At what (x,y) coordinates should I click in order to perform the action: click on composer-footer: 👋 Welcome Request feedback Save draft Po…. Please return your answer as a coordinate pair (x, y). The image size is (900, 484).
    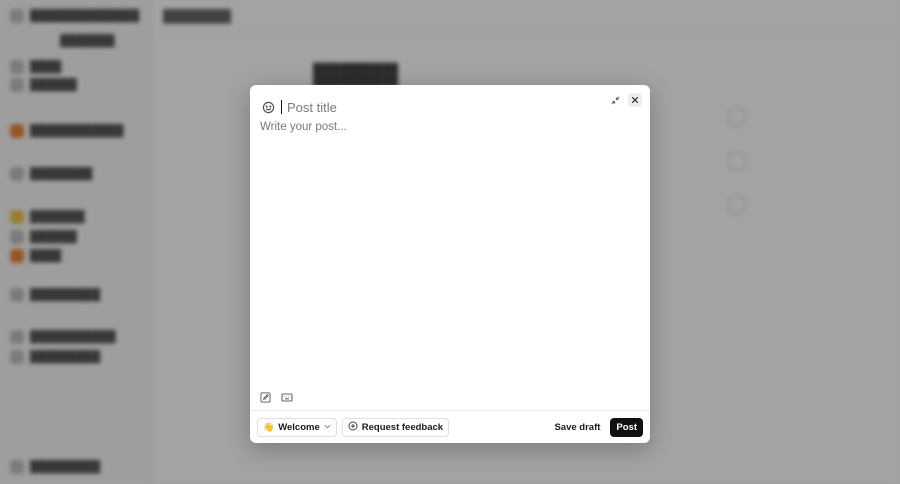
    Looking at the image, I should click on (450, 427).